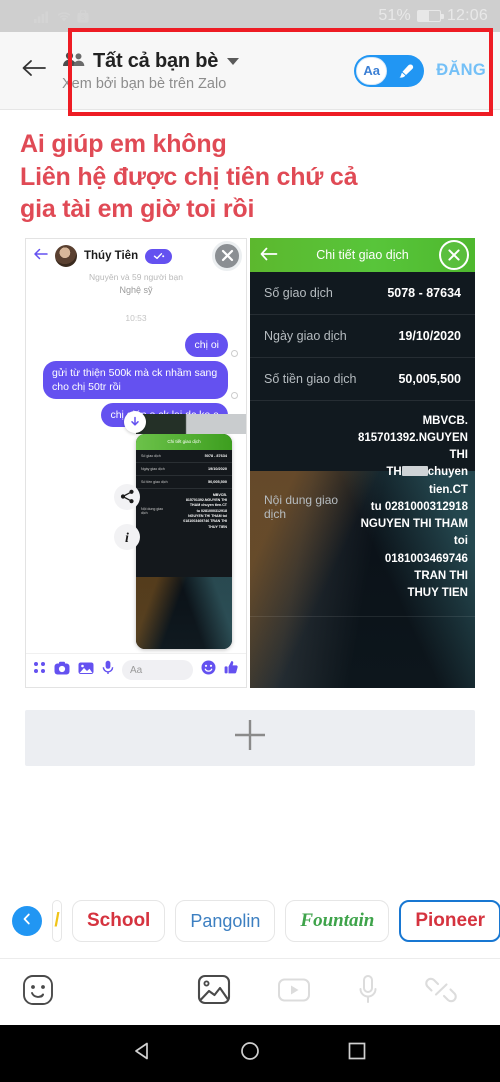 The image size is (500, 1082). What do you see at coordinates (136, 344) in the screenshot?
I see `message-row: chị oi` at bounding box center [136, 344].